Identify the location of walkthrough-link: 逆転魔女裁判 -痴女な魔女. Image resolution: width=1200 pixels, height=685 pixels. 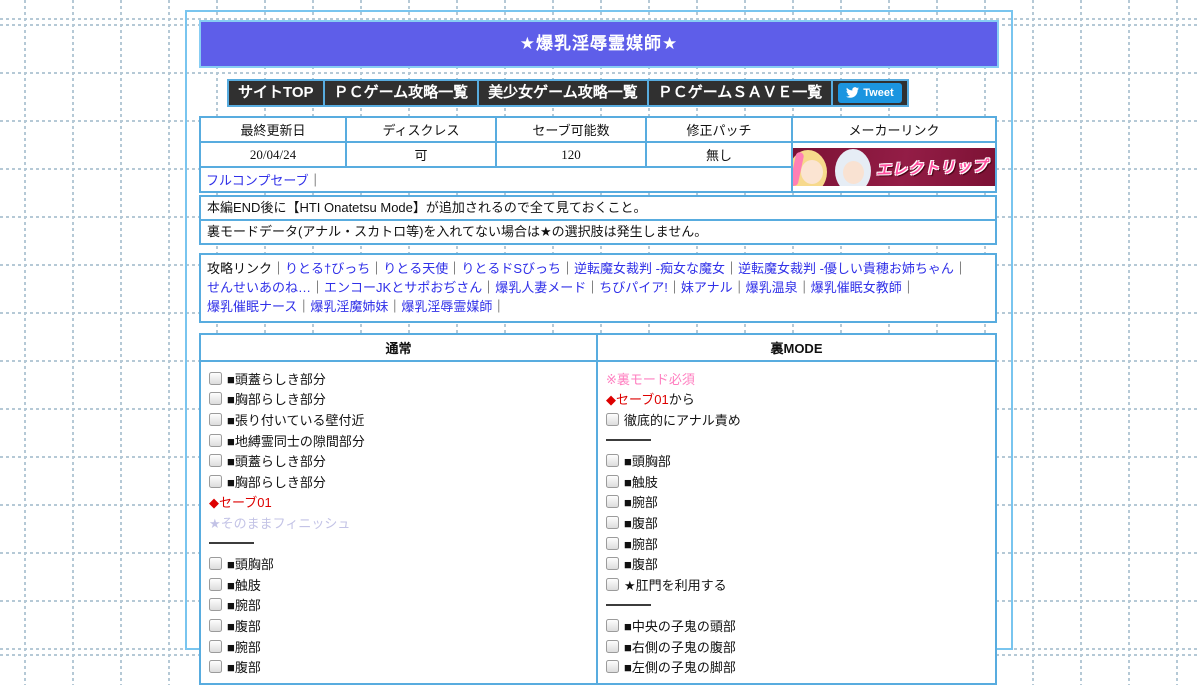
(649, 268).